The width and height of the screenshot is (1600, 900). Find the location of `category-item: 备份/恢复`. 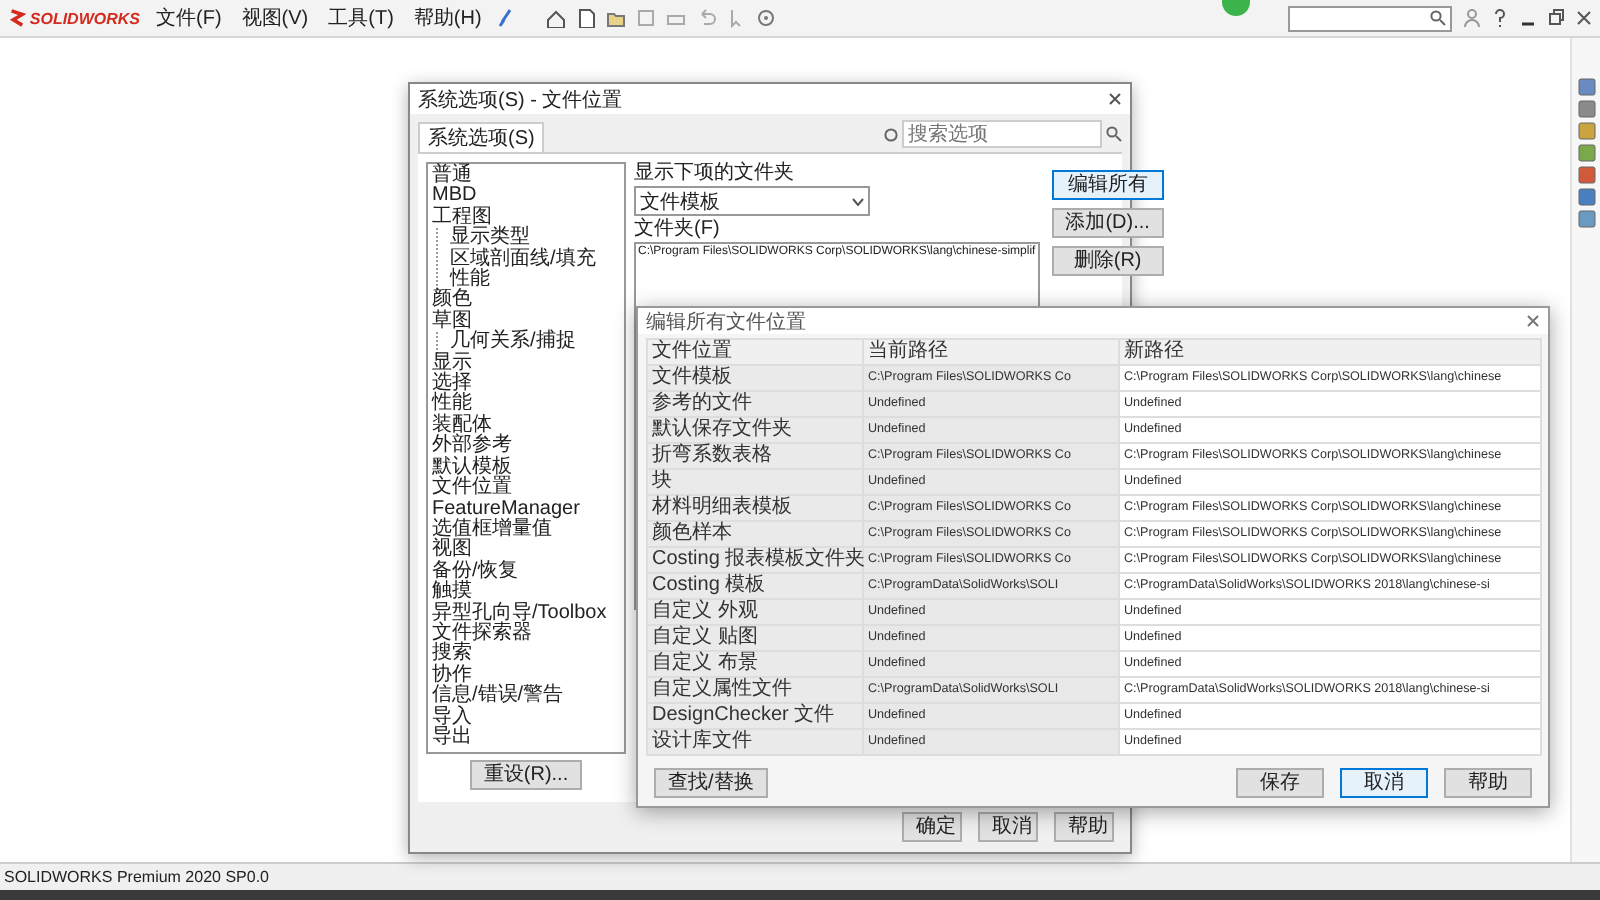

category-item: 备份/恢复 is located at coordinates (526, 572).